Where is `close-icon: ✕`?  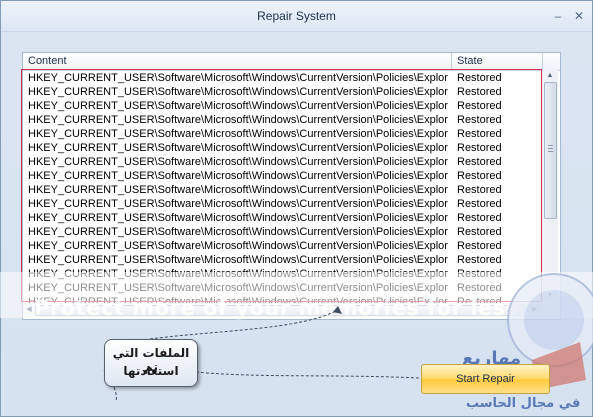 close-icon: ✕ is located at coordinates (579, 16).